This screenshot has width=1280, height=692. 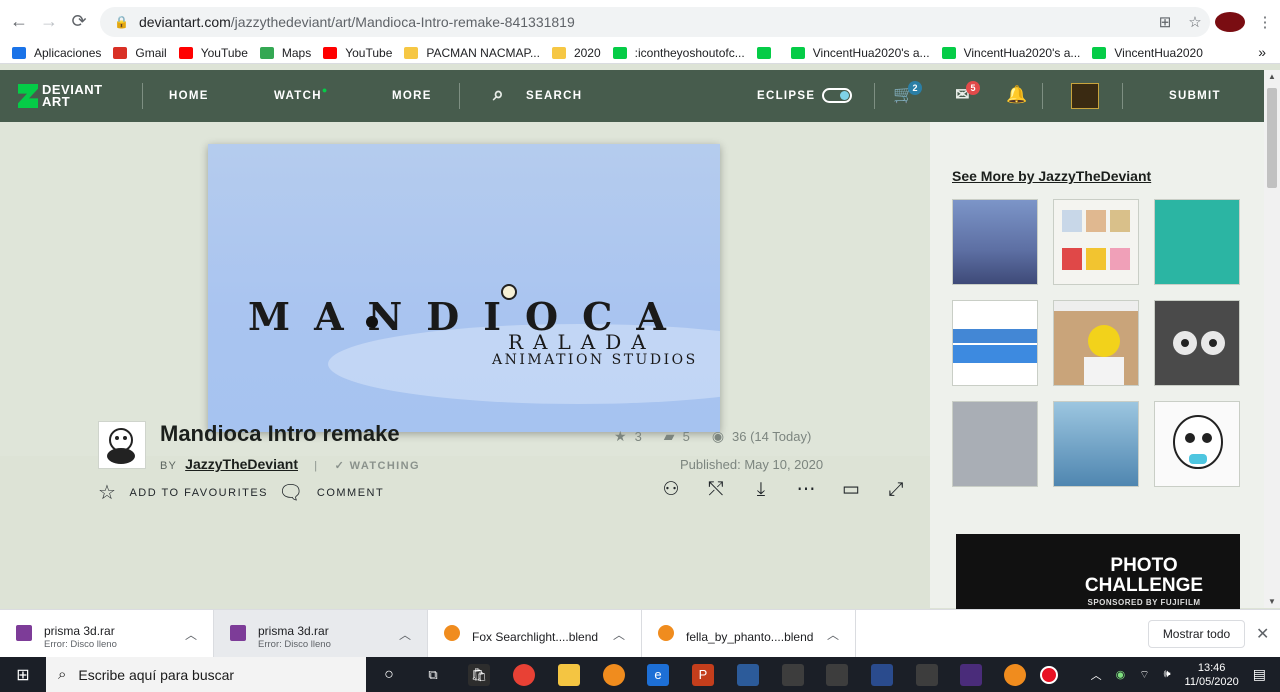 I want to click on scroll-down-icon: ▼, so click(x=1272, y=601).